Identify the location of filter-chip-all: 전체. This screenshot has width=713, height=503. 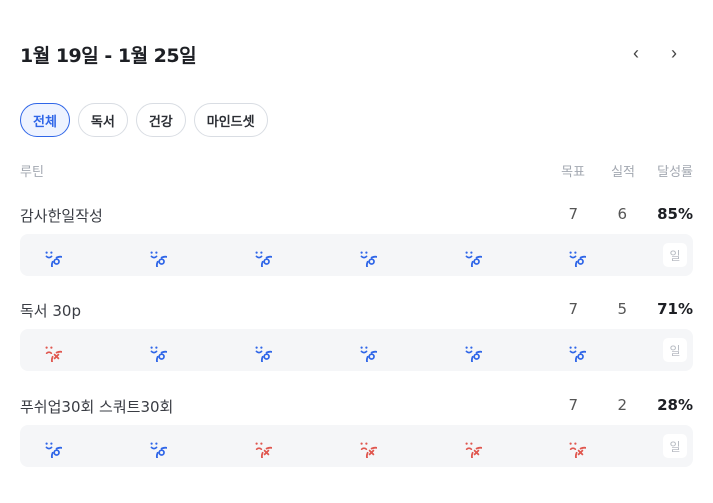
(45, 120).